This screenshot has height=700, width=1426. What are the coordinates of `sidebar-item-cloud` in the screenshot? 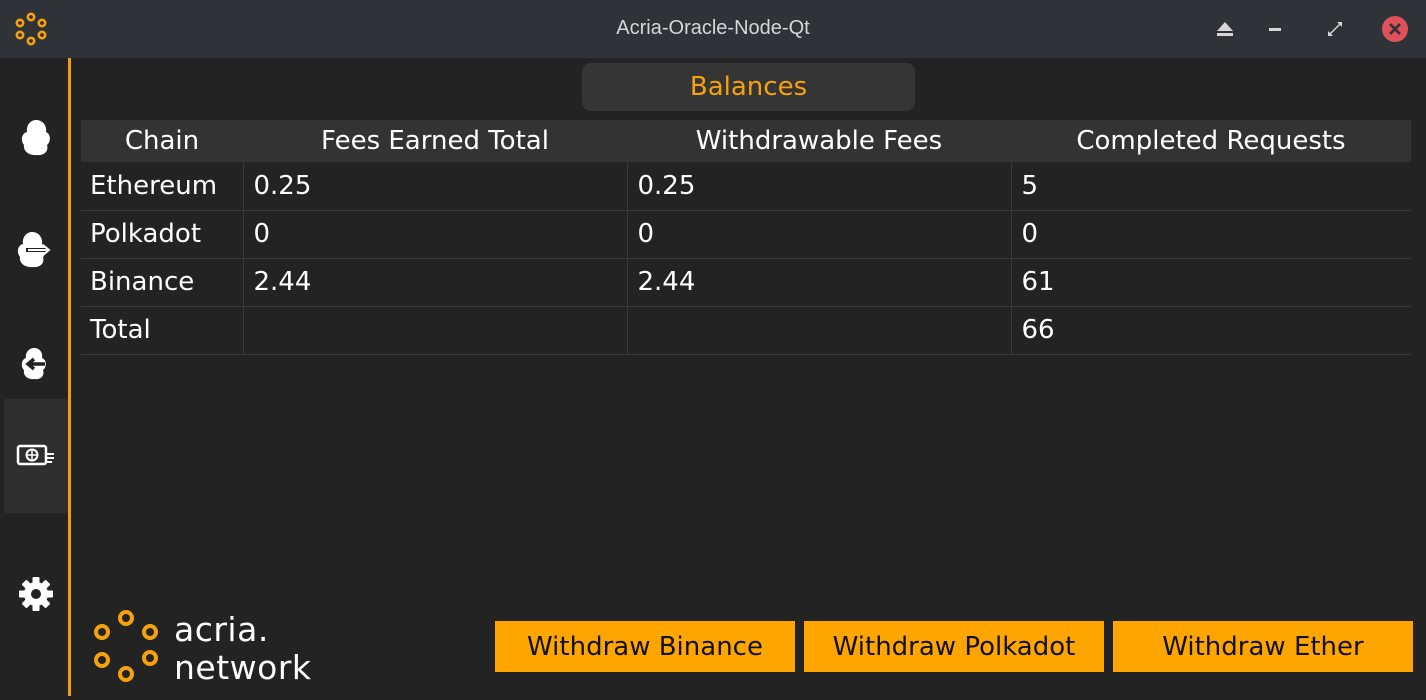 It's located at (36, 138).